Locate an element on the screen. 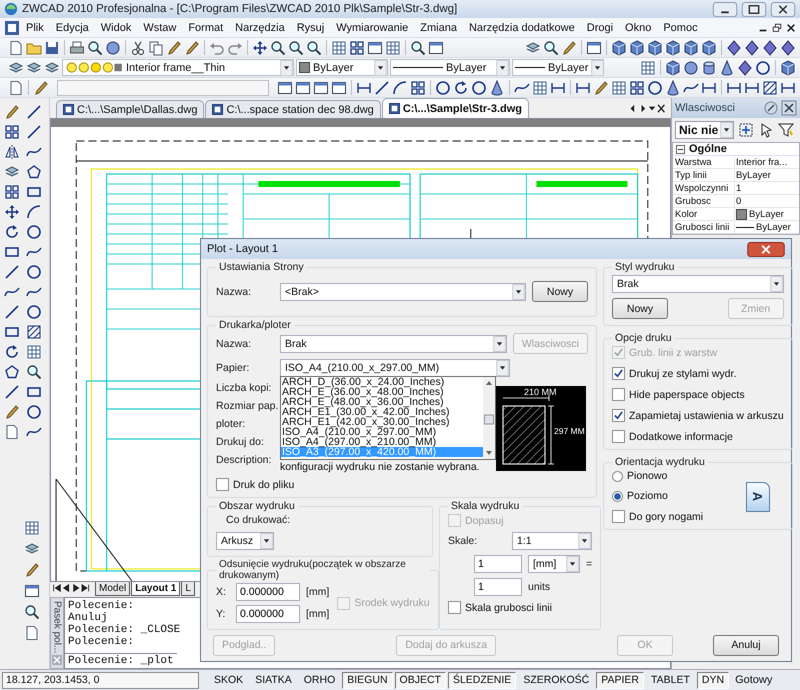 The height and width of the screenshot is (690, 800). list-item: ARCH_E1_(30.00_x_42.00_Inches) is located at coordinates (382, 412).